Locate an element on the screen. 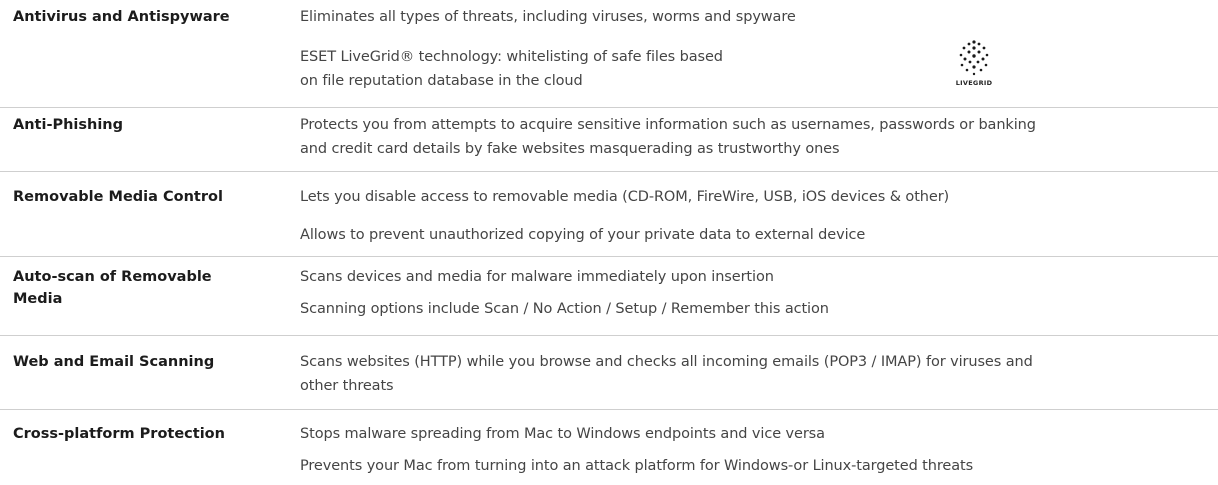  feature-description: other threats is located at coordinates (347, 386).